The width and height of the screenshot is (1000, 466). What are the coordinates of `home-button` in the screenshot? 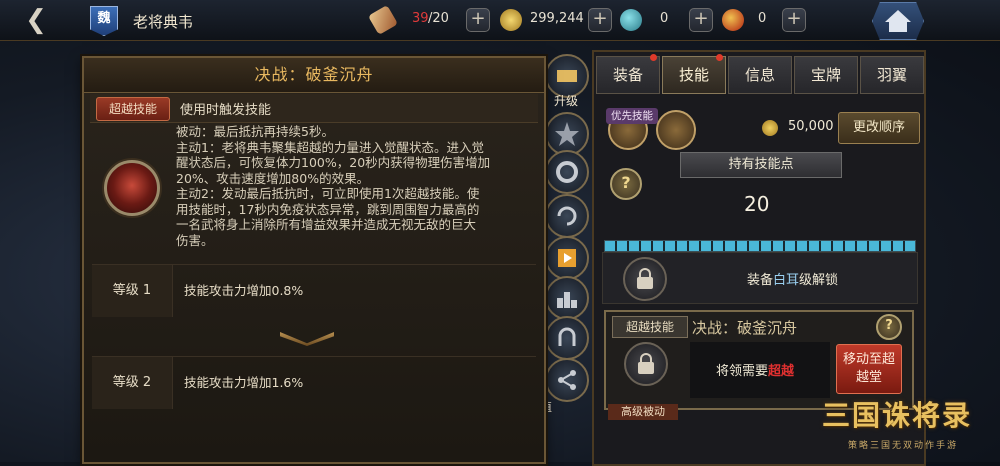 It's located at (898, 21).